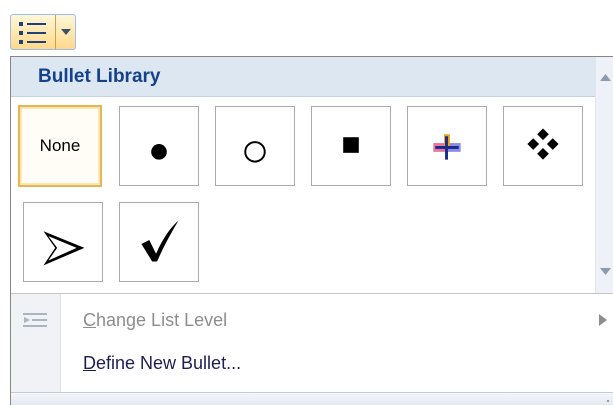  I want to click on scroll-up-icon, so click(605, 77).